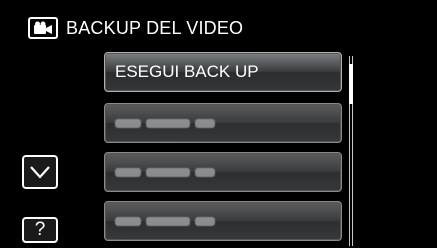  I want to click on chevron-down-icon, so click(40, 172).